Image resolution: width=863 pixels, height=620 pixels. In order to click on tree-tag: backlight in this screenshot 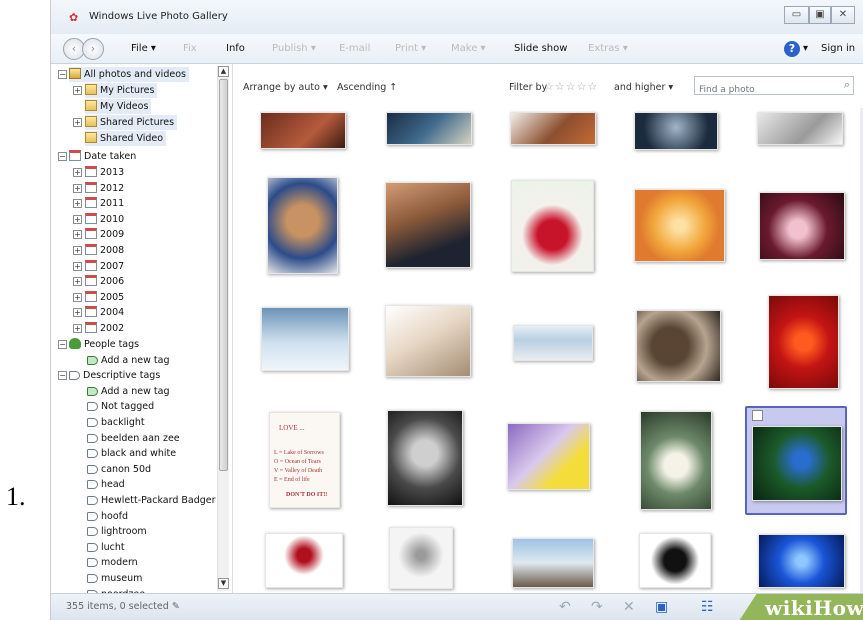, I will do `click(116, 422)`.